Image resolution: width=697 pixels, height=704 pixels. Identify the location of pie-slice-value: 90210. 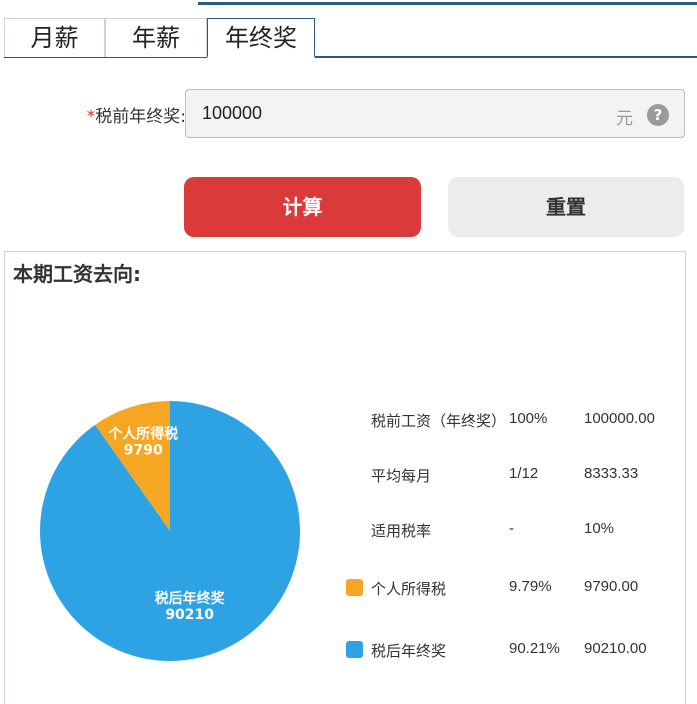
(189, 615).